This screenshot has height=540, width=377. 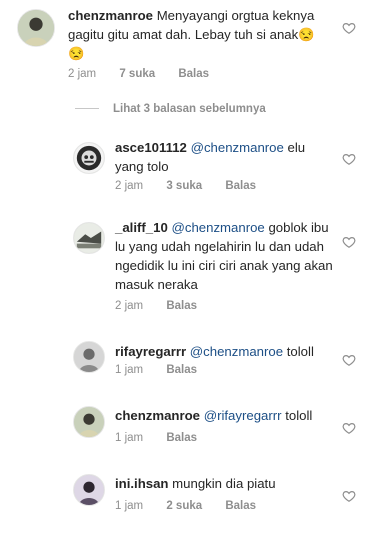 I want to click on reply-meta: 1 jam 2 suka Balas, so click(x=195, y=506).